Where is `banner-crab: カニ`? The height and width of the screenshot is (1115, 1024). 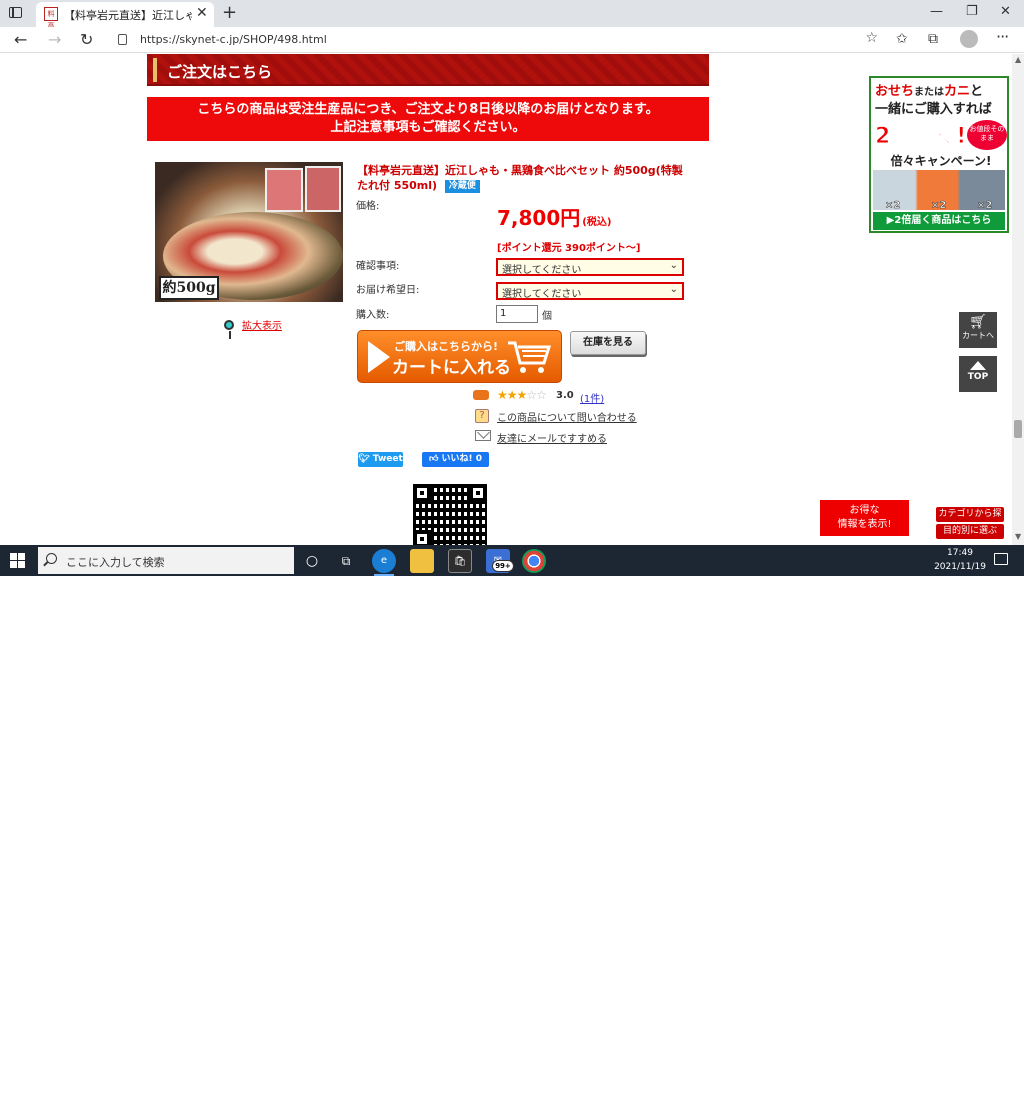
banner-crab: カニ is located at coordinates (957, 91).